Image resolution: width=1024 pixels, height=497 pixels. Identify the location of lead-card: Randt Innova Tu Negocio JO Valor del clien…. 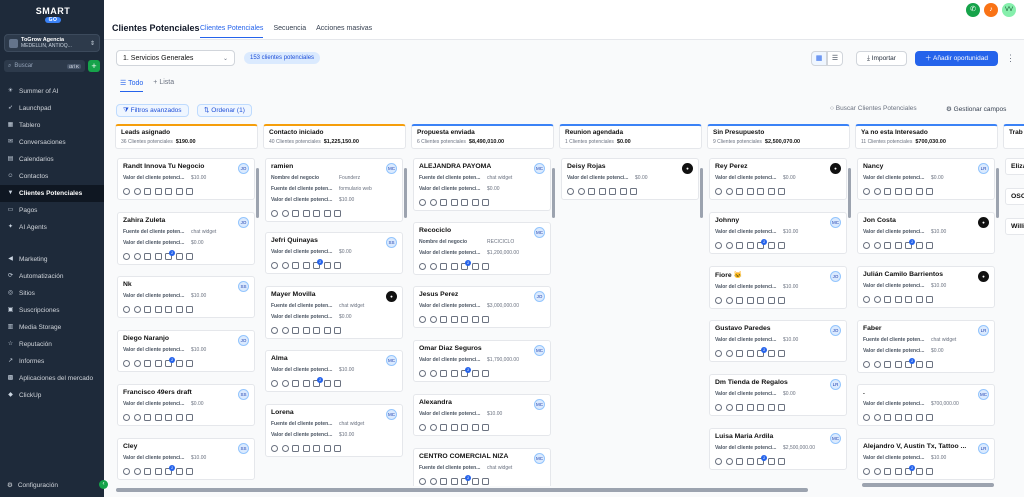
(186, 179).